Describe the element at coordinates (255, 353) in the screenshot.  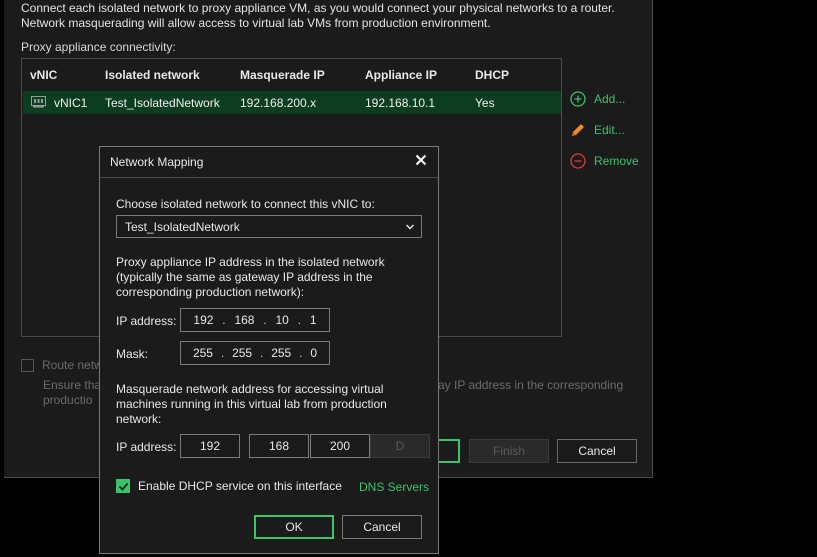
I see `mask-input: 255. 255. 255. 0` at that location.